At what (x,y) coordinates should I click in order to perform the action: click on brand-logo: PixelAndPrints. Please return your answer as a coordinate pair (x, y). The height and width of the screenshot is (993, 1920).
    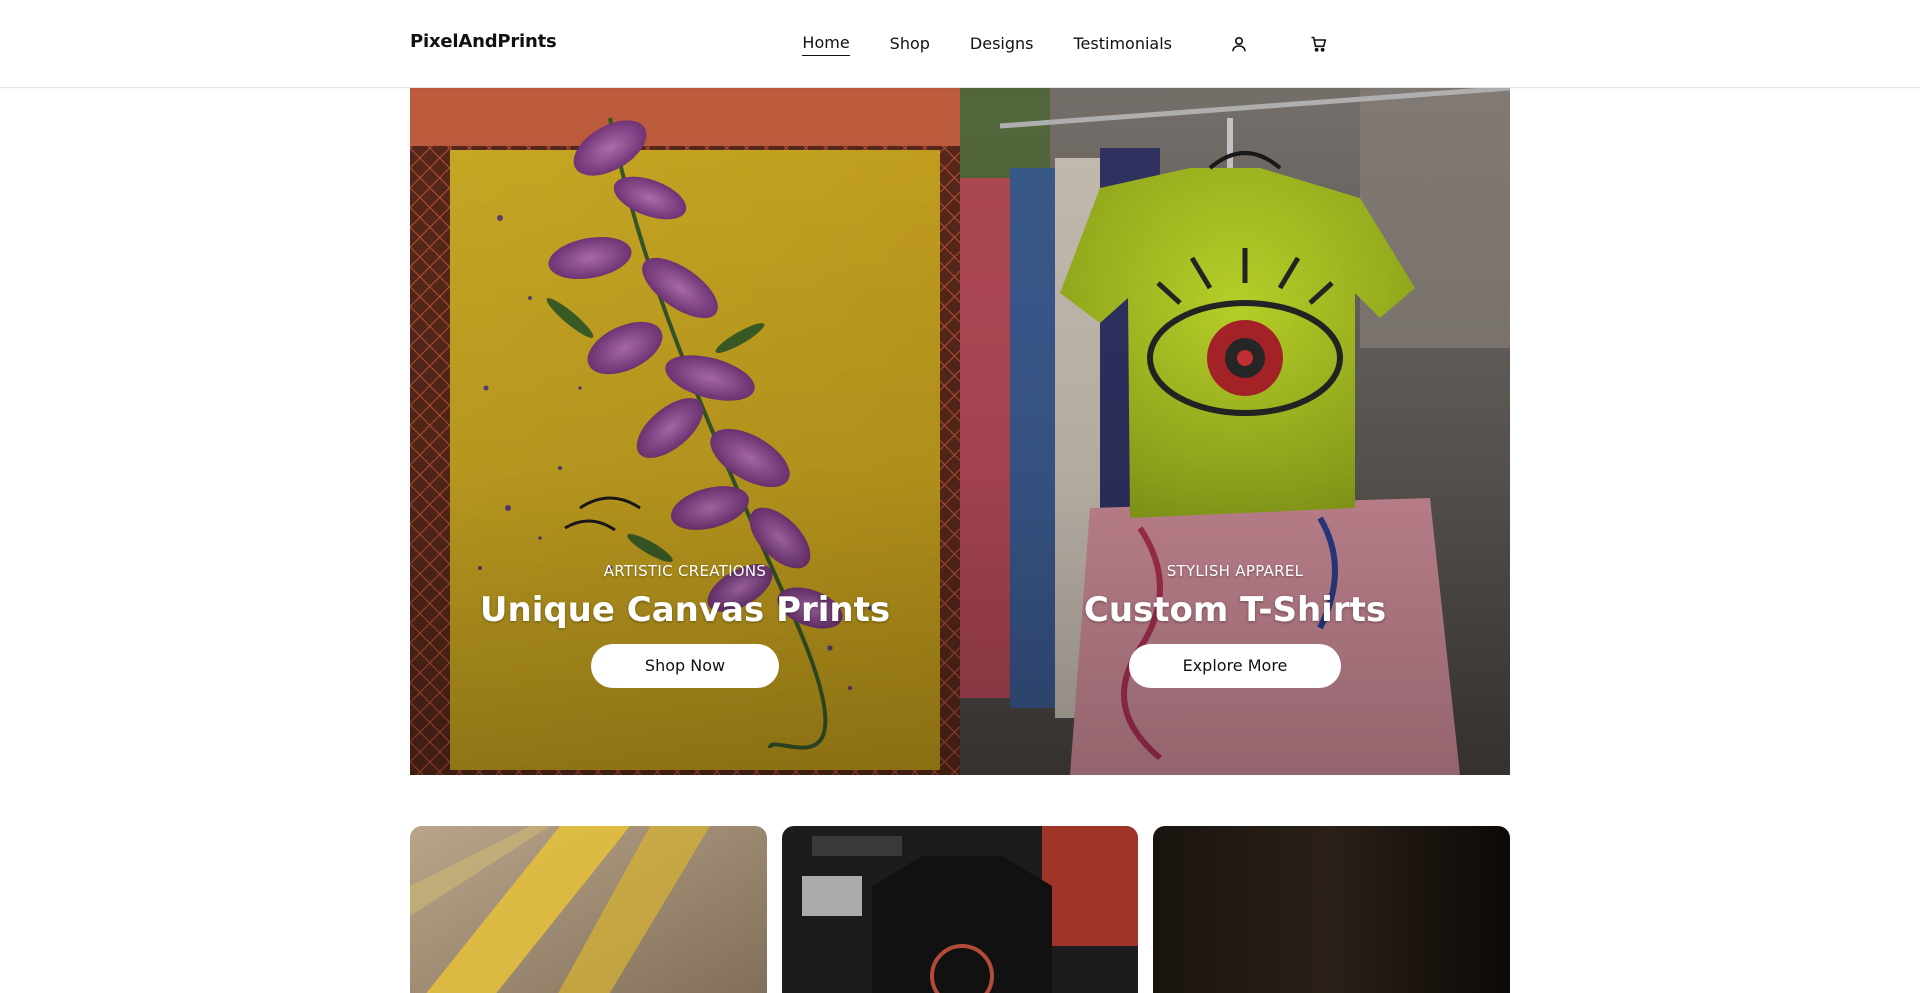
    Looking at the image, I should click on (483, 41).